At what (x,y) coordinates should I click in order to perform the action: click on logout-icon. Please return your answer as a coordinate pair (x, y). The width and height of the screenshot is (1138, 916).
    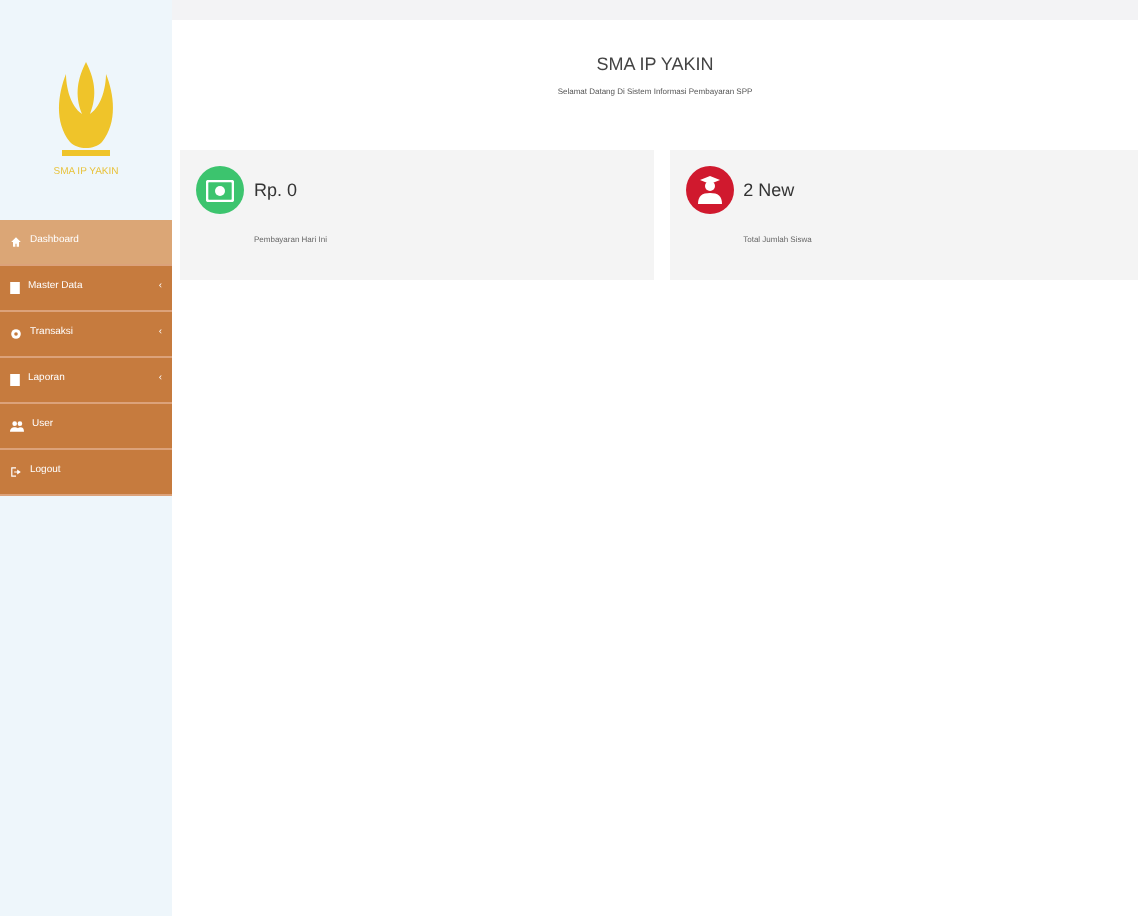
    Looking at the image, I should click on (16, 472).